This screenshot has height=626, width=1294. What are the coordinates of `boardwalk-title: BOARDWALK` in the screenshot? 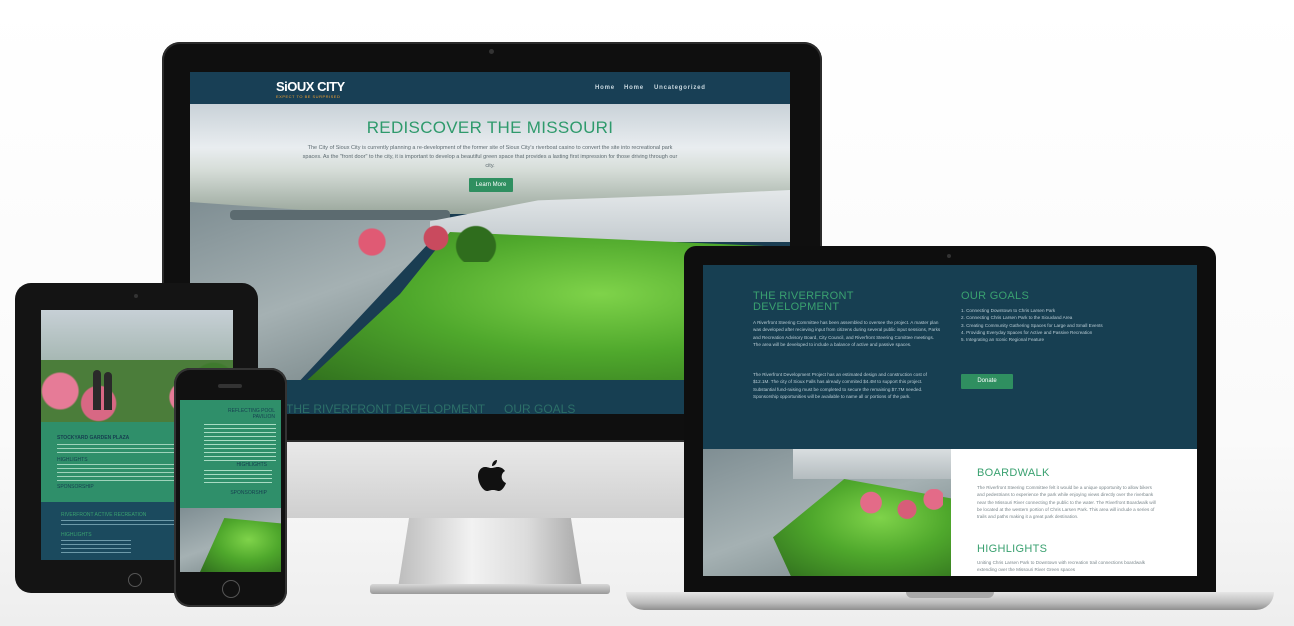 It's located at (1013, 473).